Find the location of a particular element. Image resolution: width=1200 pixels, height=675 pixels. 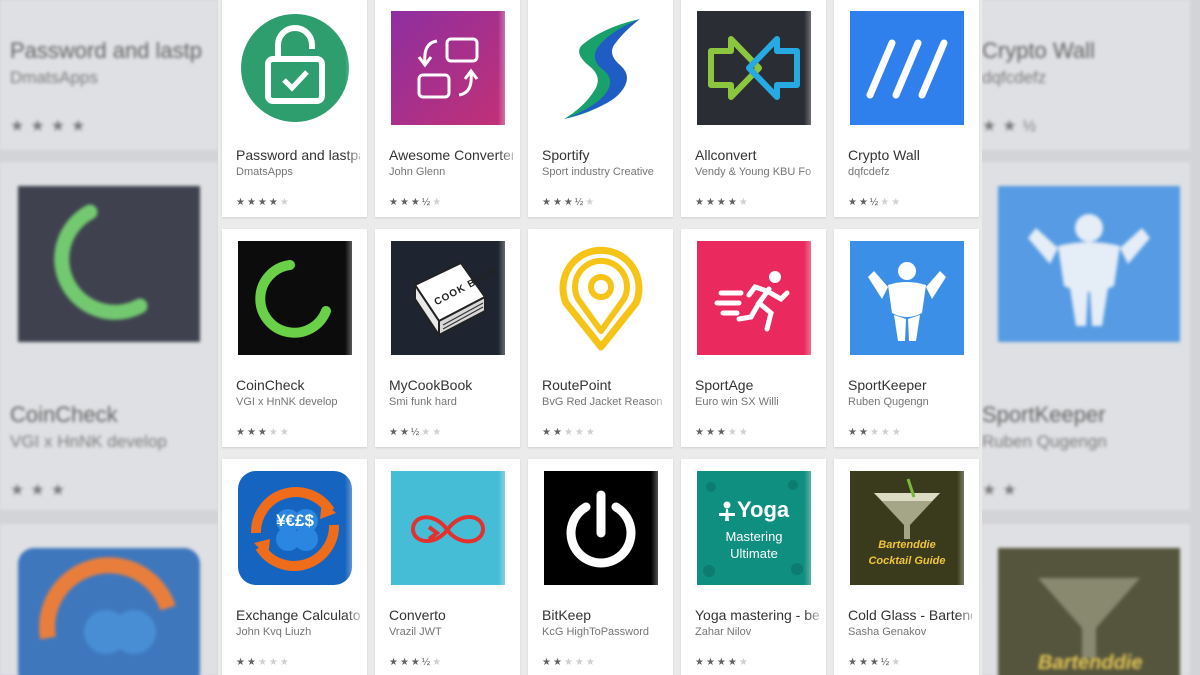

app-card-converto: Converto Vrazil JWT ★★★½★ is located at coordinates (447, 567).